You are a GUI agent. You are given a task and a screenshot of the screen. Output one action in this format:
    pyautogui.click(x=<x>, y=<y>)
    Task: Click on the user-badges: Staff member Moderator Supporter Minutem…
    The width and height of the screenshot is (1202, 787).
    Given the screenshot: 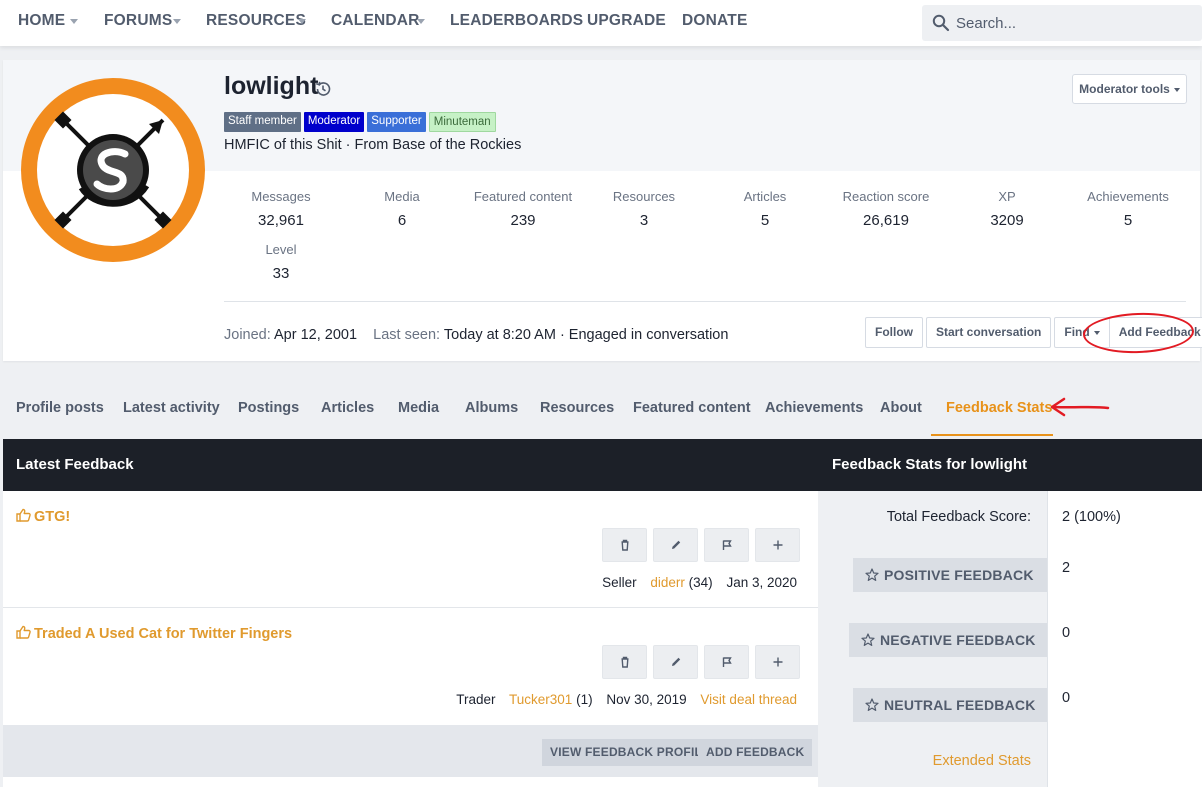 What is the action you would take?
    pyautogui.click(x=360, y=122)
    